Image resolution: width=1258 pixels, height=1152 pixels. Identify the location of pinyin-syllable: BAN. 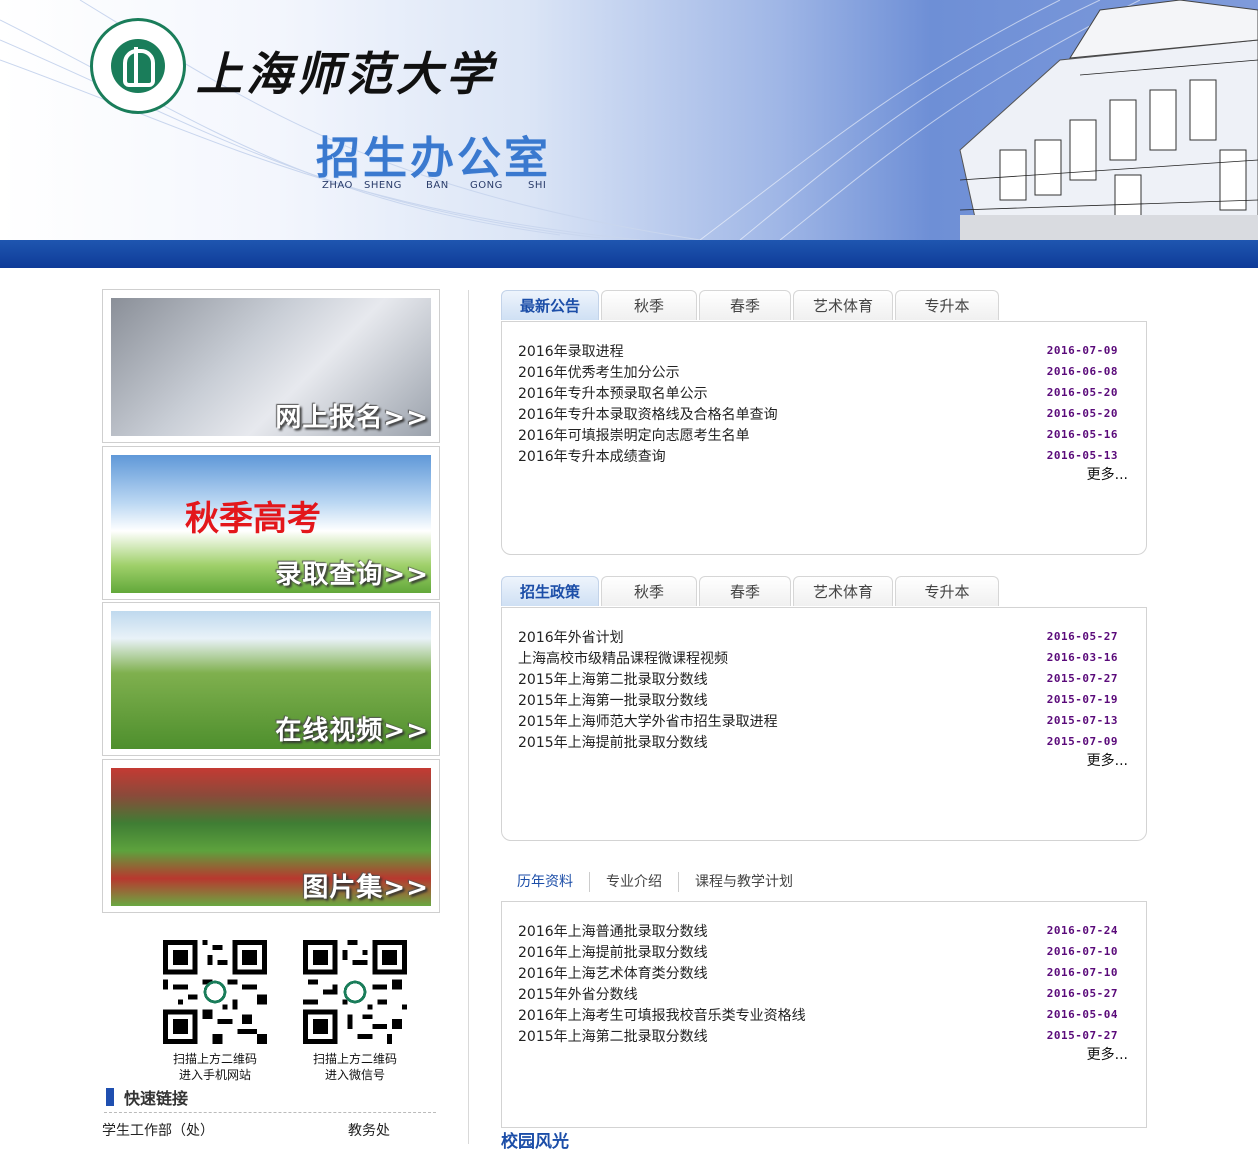
(437, 185).